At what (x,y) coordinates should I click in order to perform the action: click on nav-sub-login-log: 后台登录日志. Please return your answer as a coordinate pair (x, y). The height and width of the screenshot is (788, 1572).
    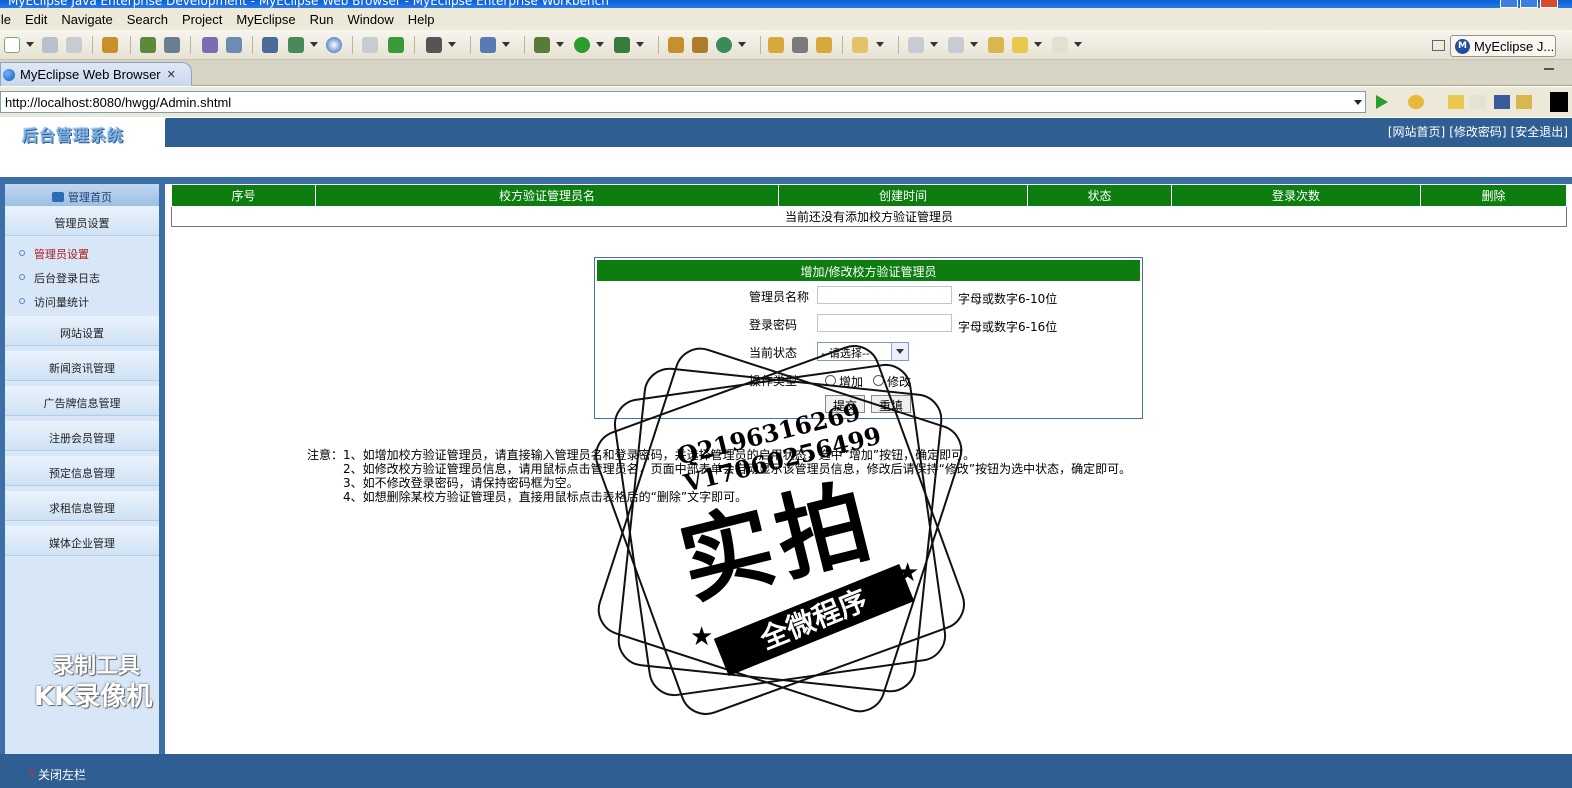
    Looking at the image, I should click on (59, 278).